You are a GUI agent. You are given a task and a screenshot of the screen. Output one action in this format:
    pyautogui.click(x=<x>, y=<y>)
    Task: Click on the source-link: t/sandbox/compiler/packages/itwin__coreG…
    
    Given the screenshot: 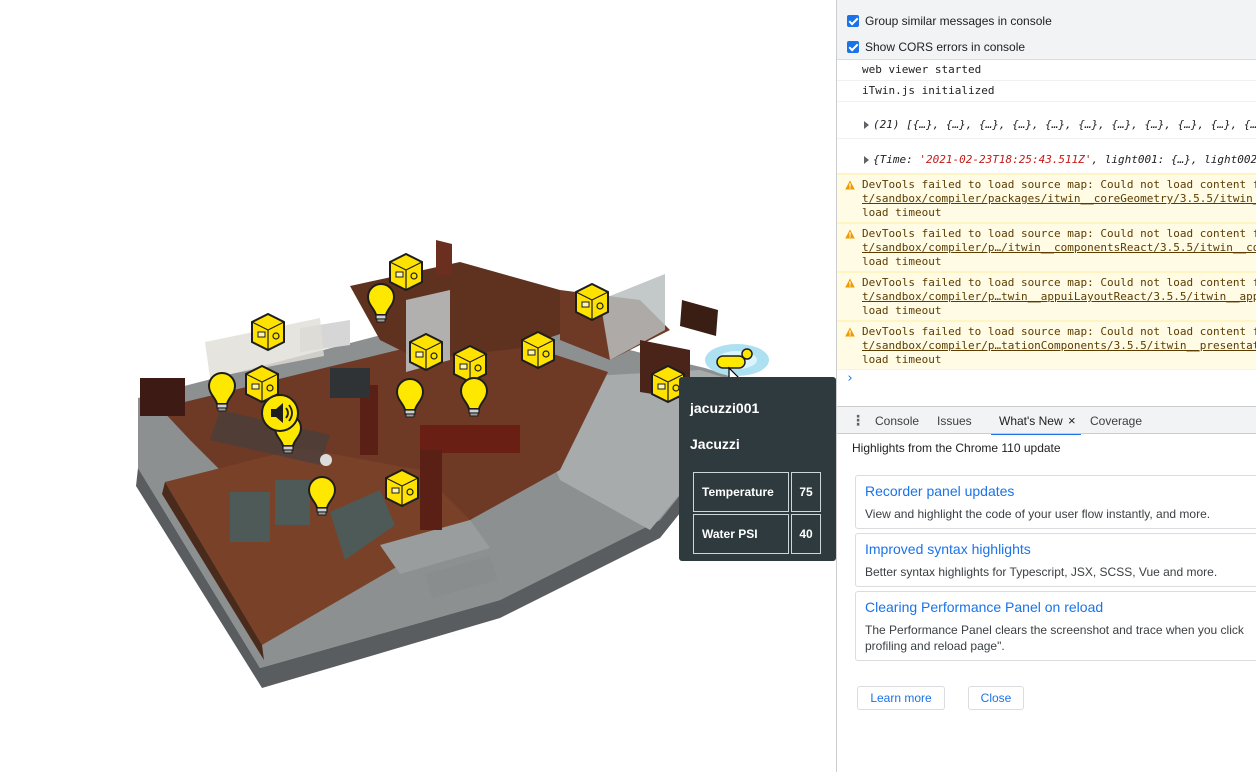 What is the action you would take?
    pyautogui.click(x=1059, y=198)
    